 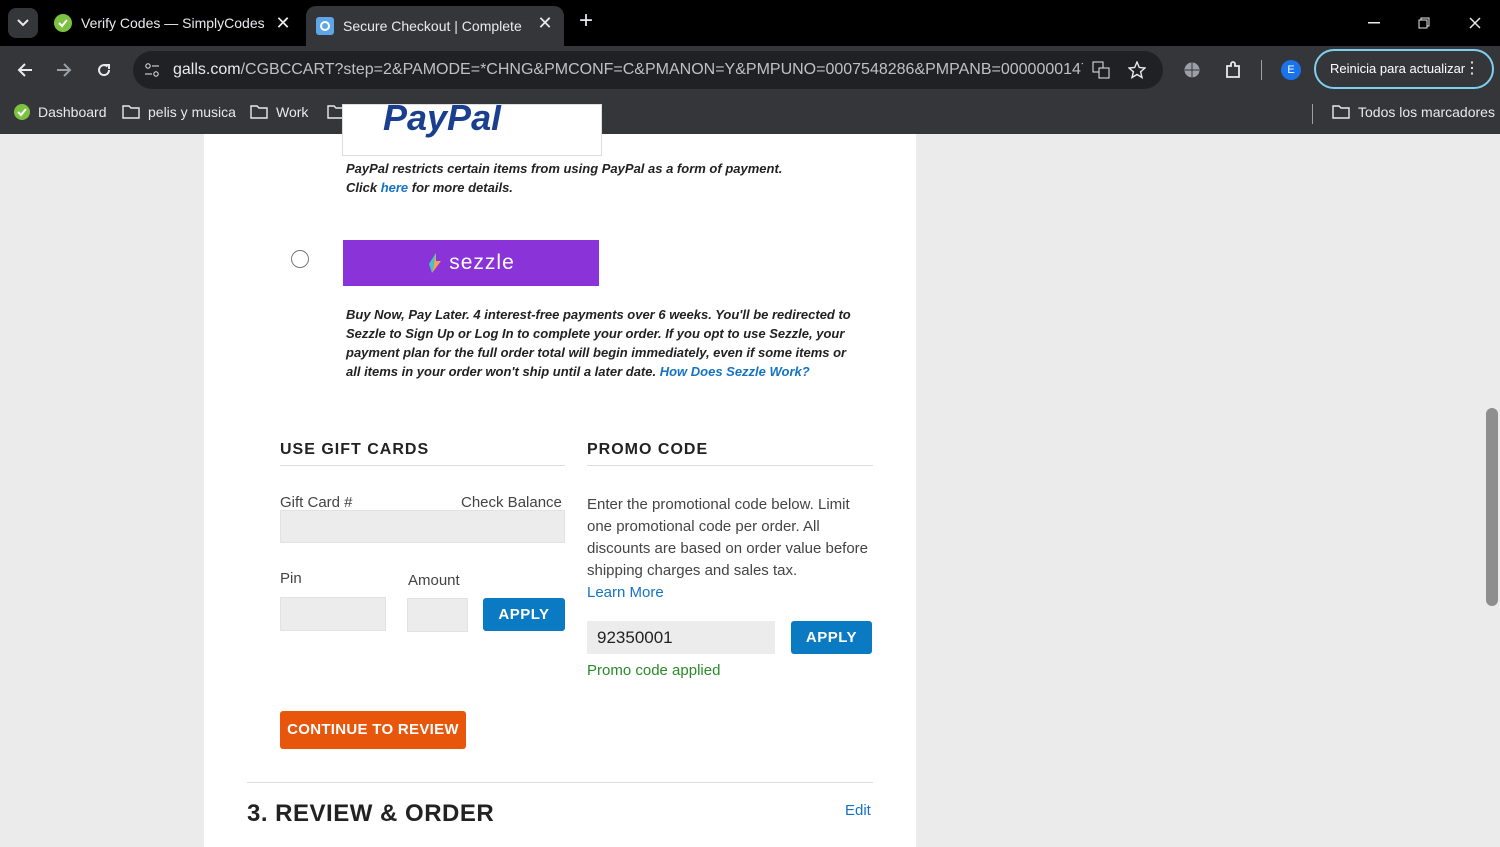 I want to click on gift-cards-title: USE GIFT CARDS, so click(x=355, y=449).